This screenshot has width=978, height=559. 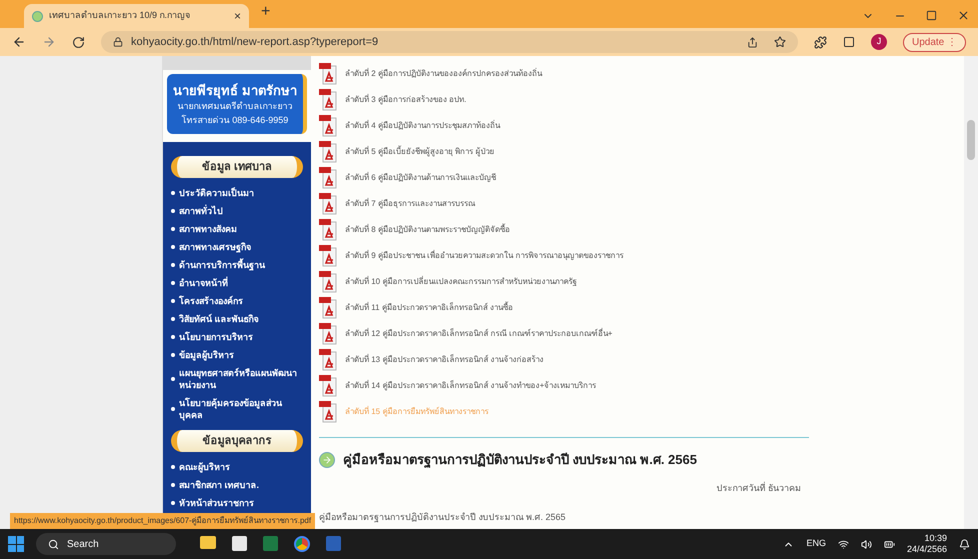 What do you see at coordinates (878, 42) in the screenshot?
I see `profile-avatar: J` at bounding box center [878, 42].